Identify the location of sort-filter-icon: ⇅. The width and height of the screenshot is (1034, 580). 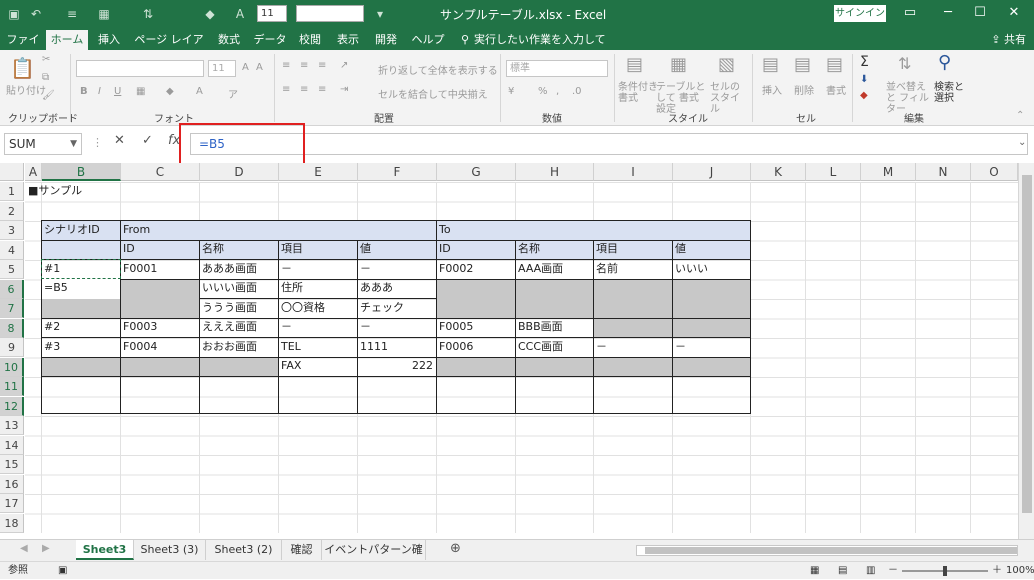
(904, 63).